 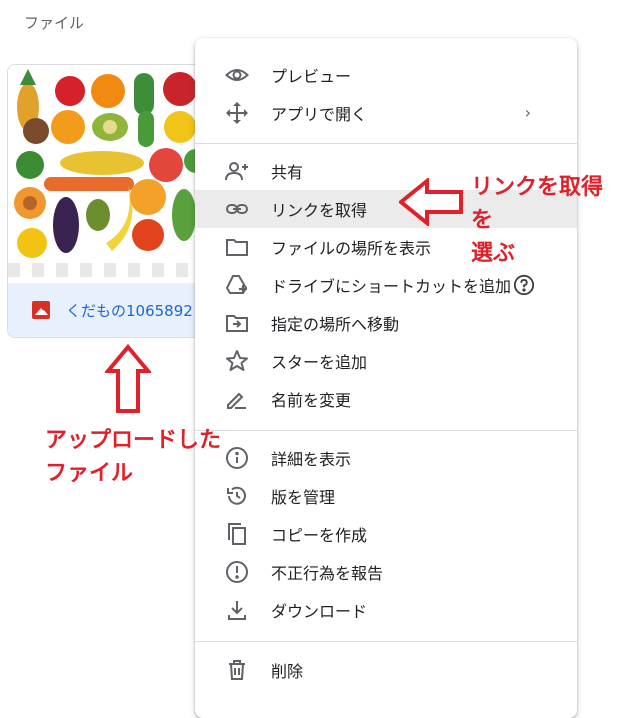 I want to click on annotation-link-note: リンクを取得を 選ぶ, so click(x=546, y=220).